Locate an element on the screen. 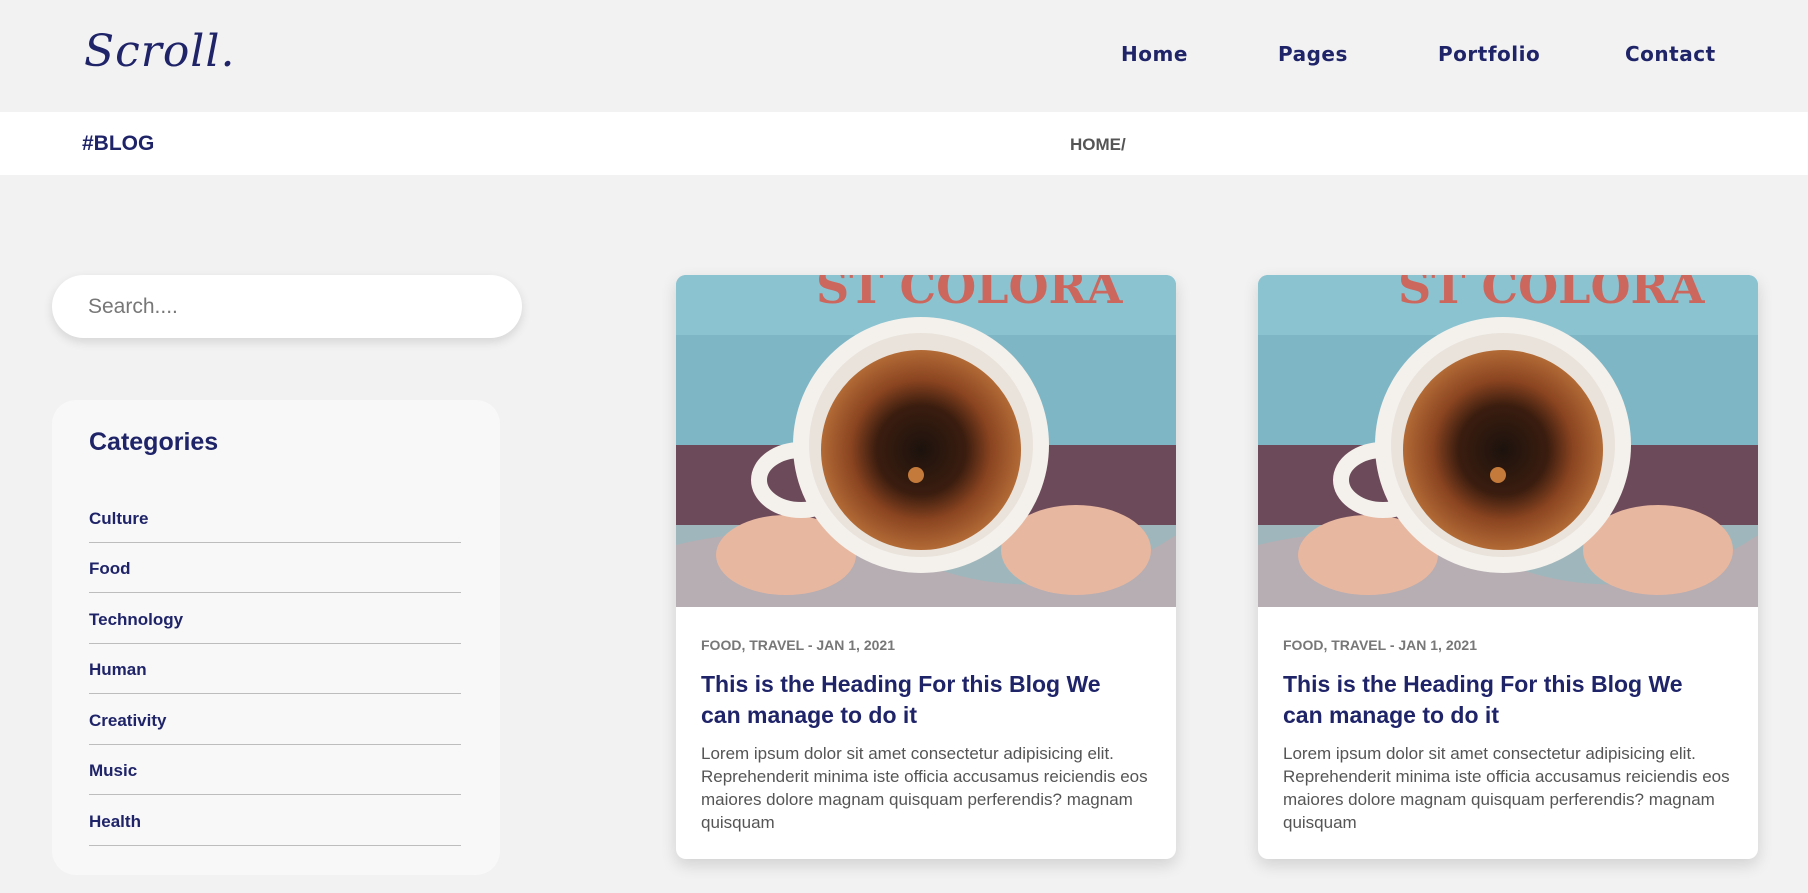  category-label: Human is located at coordinates (118, 670).